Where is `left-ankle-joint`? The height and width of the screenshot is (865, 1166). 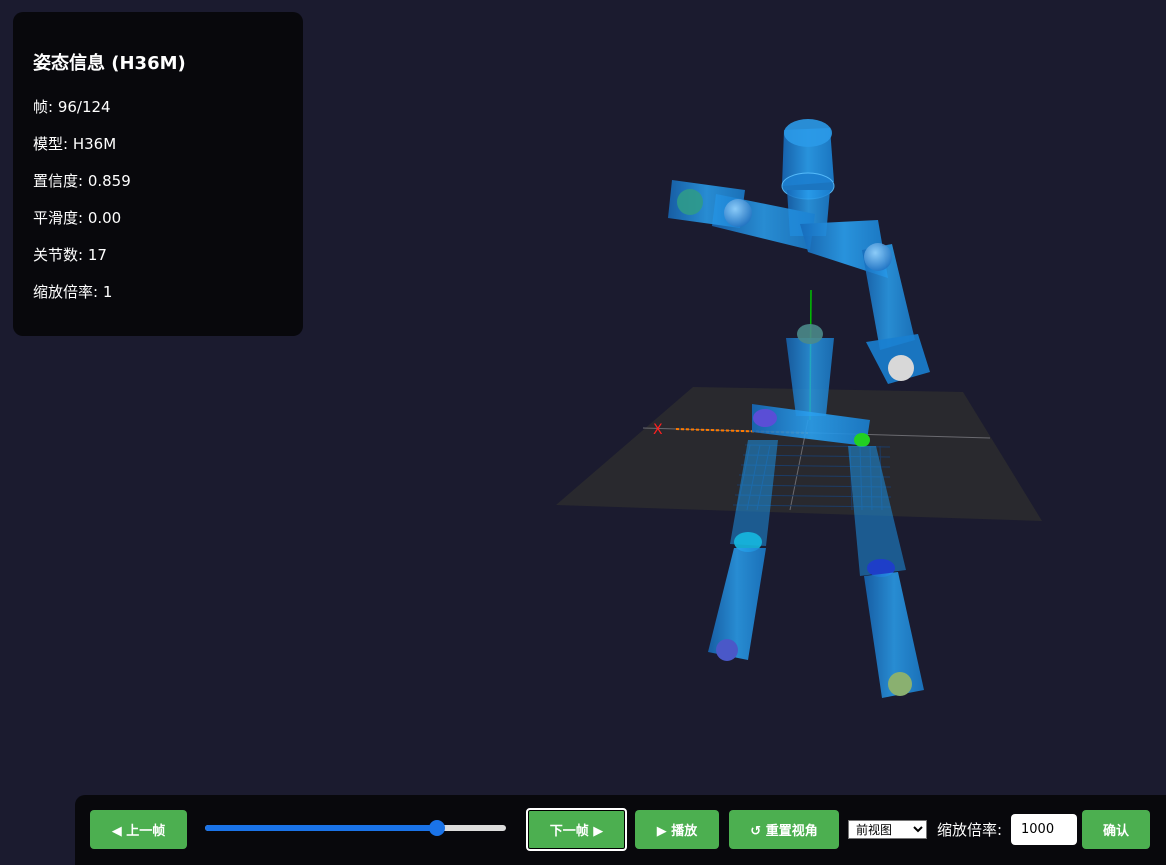 left-ankle-joint is located at coordinates (727, 650).